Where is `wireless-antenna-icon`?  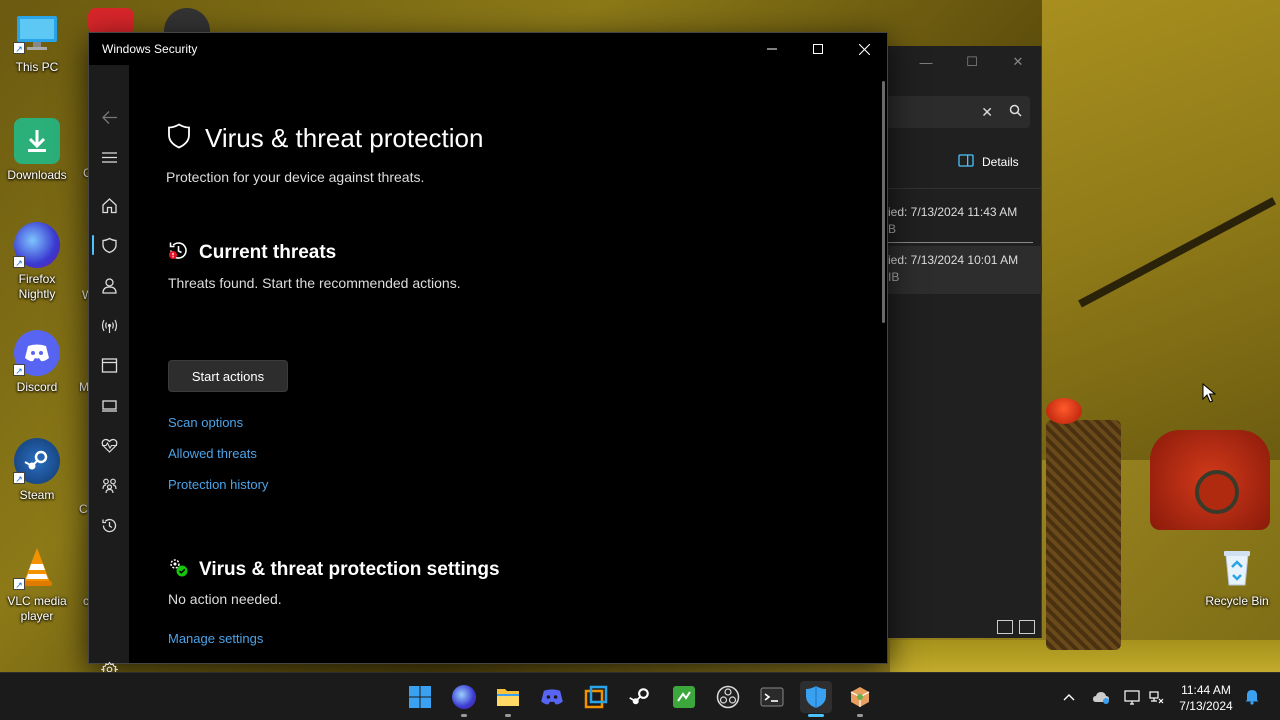
wireless-antenna-icon is located at coordinates (109, 326).